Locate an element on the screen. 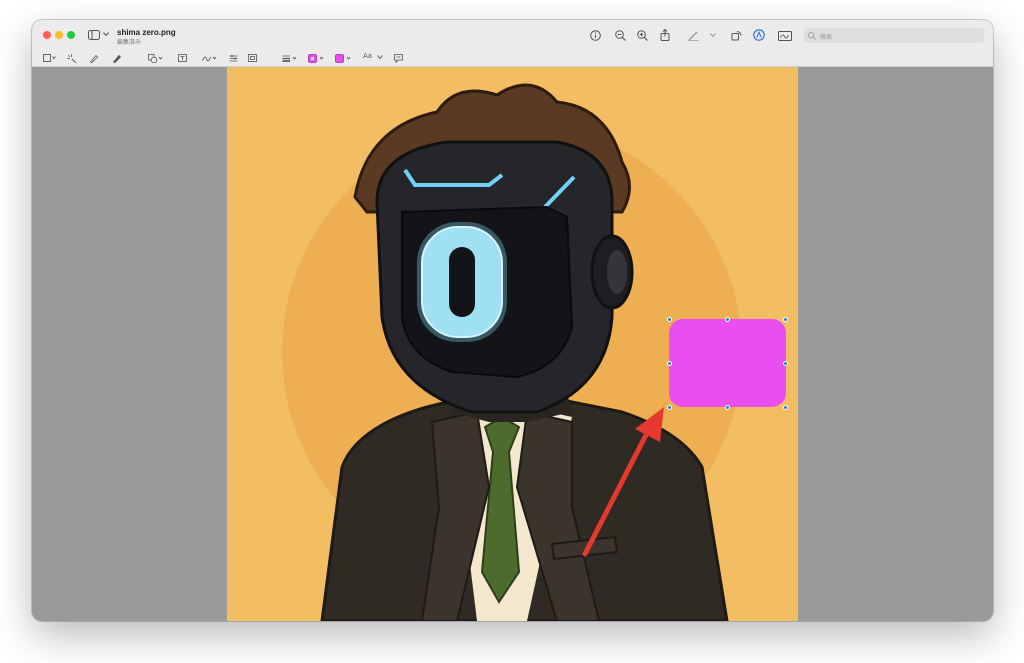  draw-tool-icon is located at coordinates (117, 58).